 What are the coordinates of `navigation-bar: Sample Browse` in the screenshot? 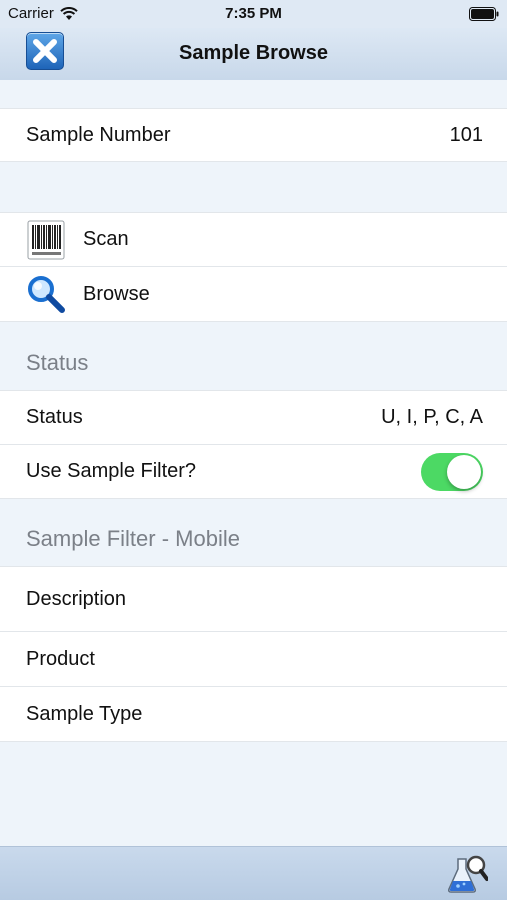 It's located at (253, 54).